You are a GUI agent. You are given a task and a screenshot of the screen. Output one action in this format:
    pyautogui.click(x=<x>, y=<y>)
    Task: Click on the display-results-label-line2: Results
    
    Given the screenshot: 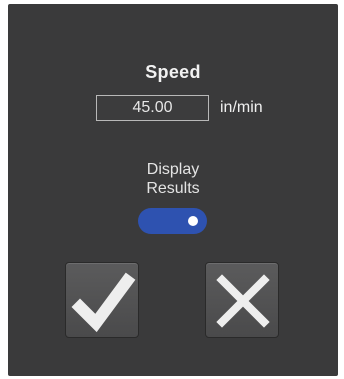 What is the action you would take?
    pyautogui.click(x=173, y=188)
    